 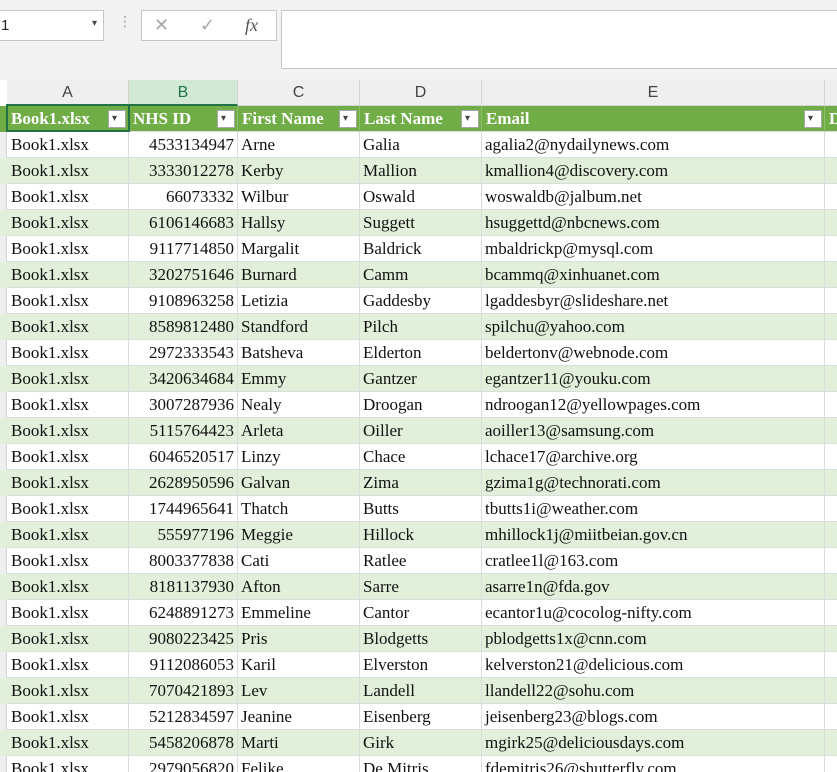 What do you see at coordinates (183, 405) in the screenshot?
I see `table-cell: 3007287936` at bounding box center [183, 405].